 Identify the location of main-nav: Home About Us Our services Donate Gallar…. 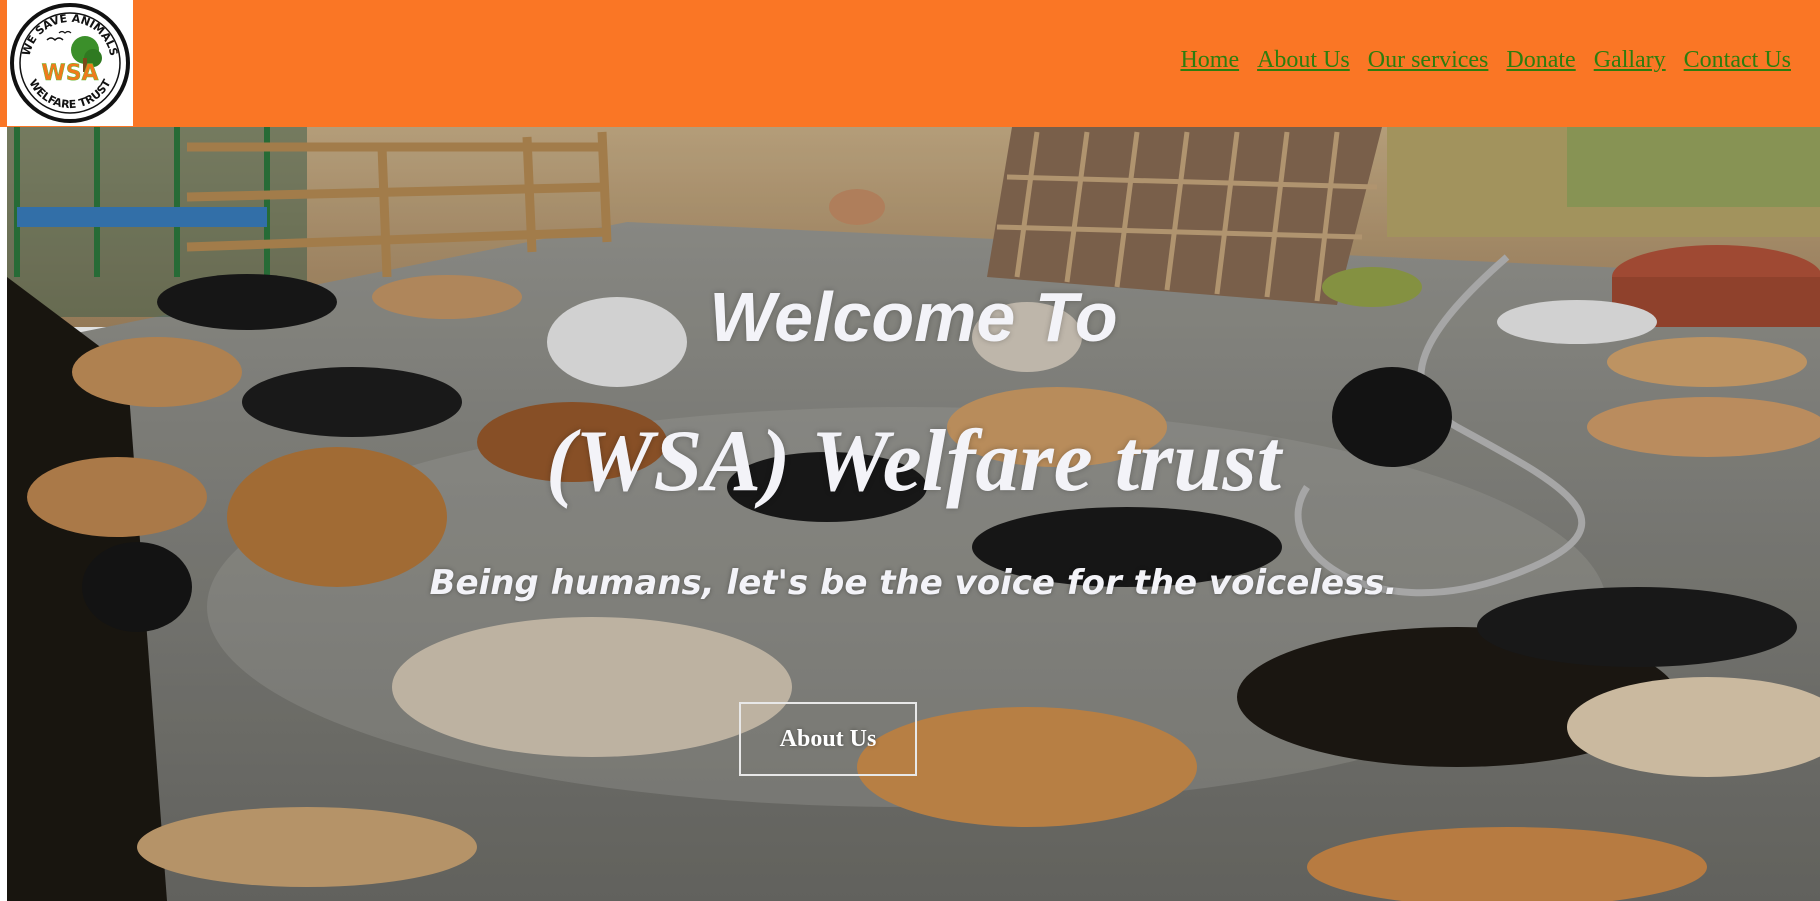
(1485, 60).